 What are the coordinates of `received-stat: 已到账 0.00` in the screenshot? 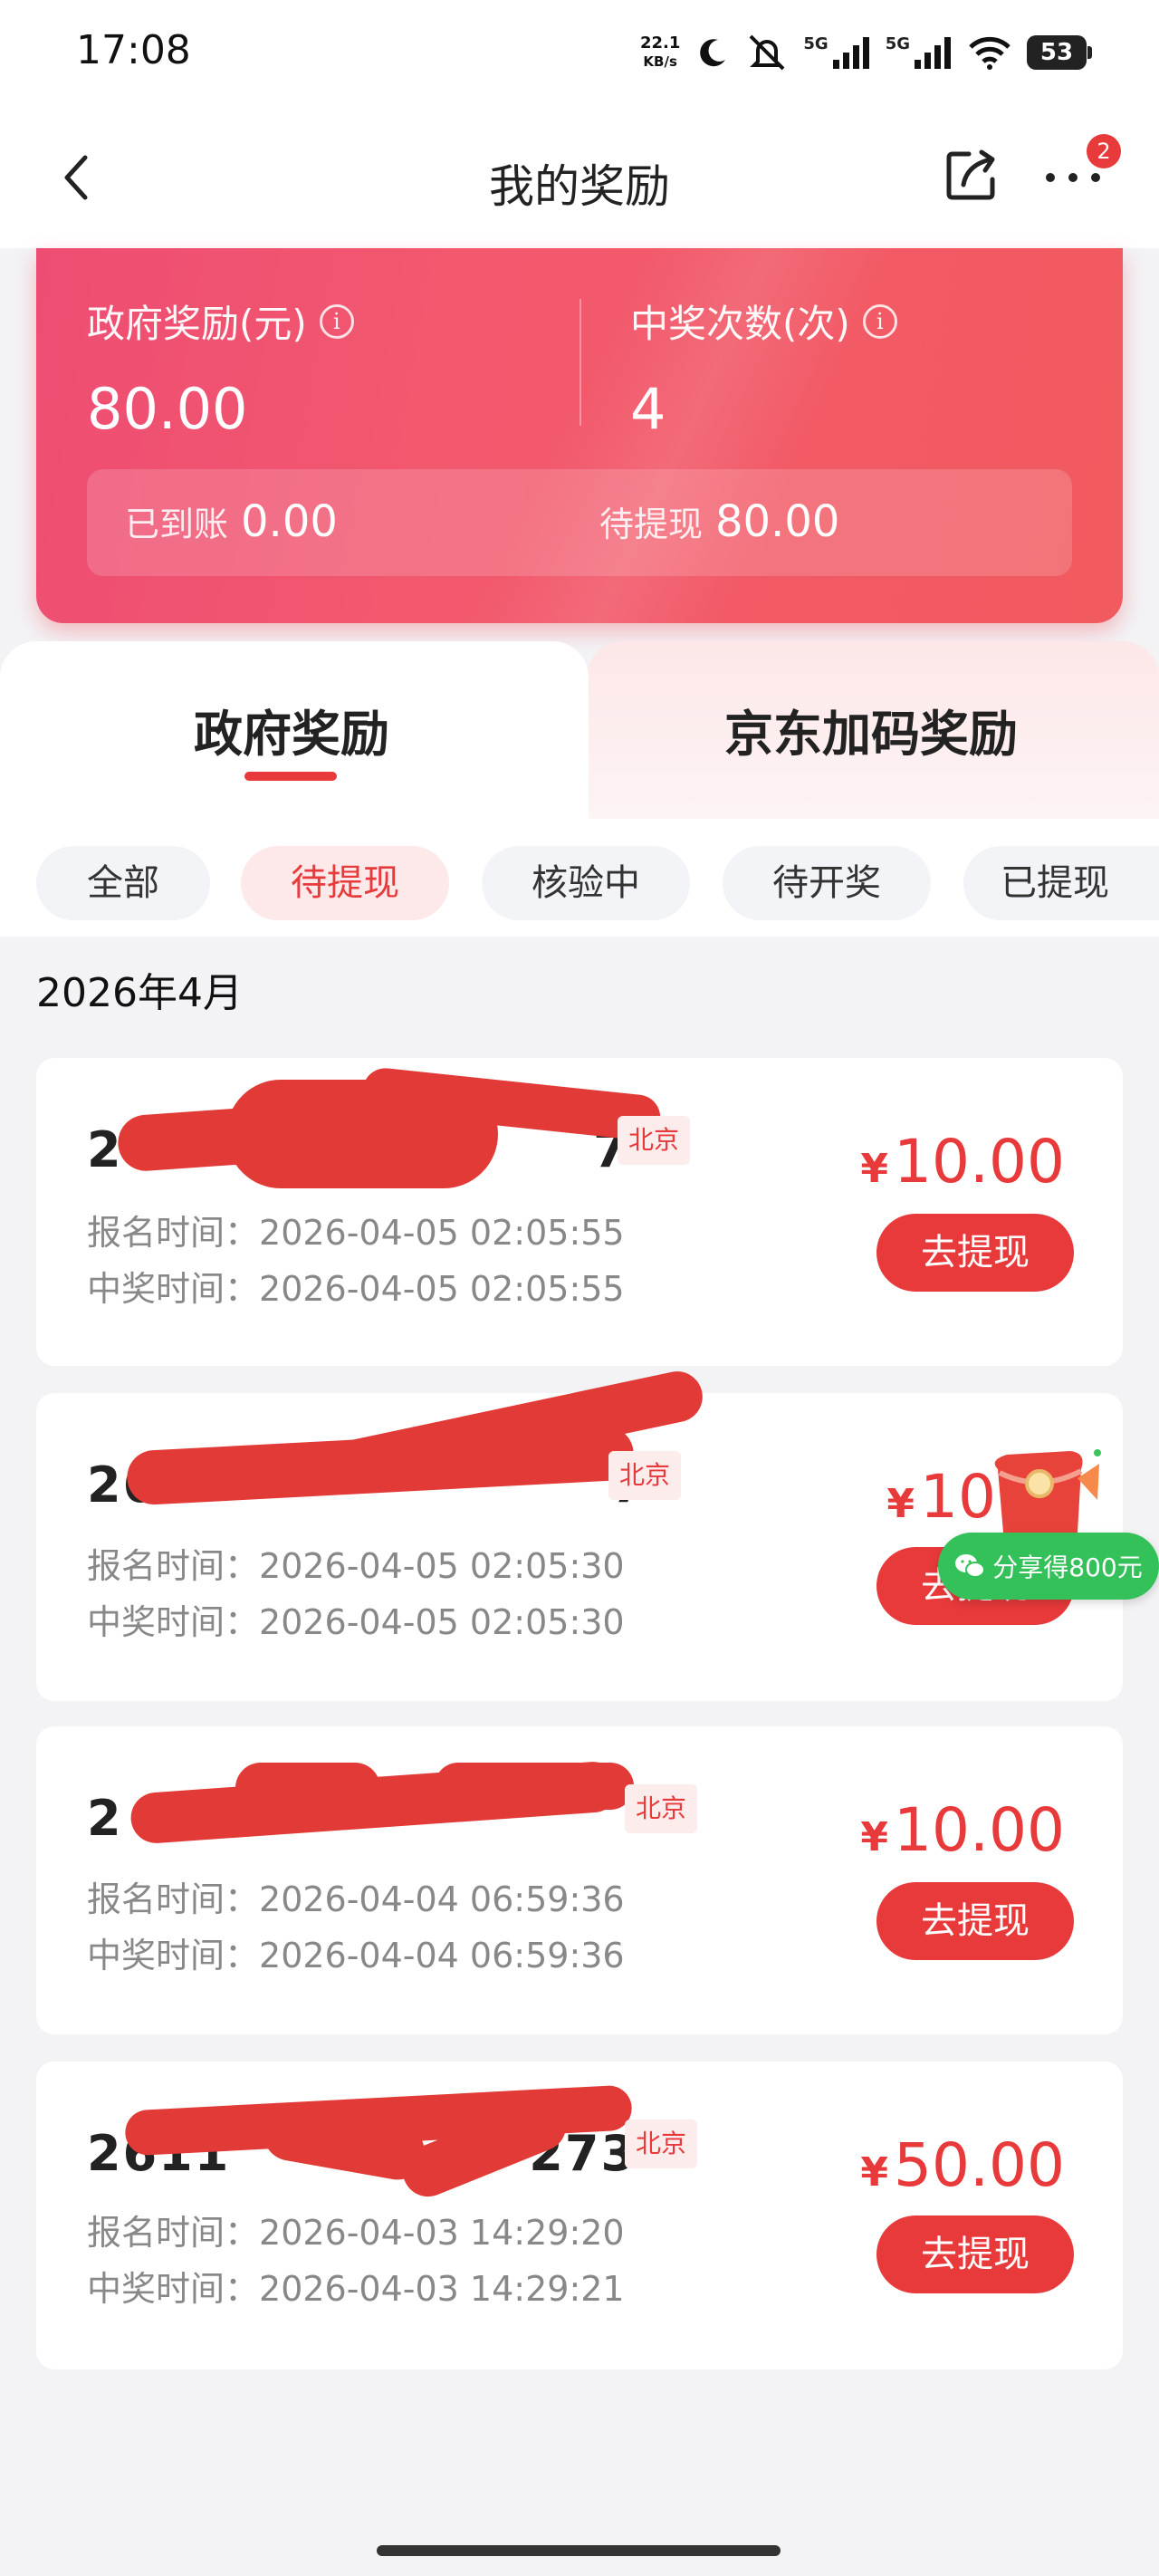 It's located at (231, 521).